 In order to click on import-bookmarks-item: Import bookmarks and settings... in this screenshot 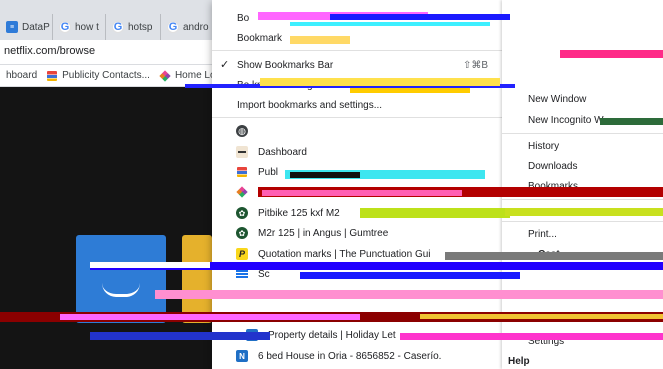, I will do `click(357, 105)`.